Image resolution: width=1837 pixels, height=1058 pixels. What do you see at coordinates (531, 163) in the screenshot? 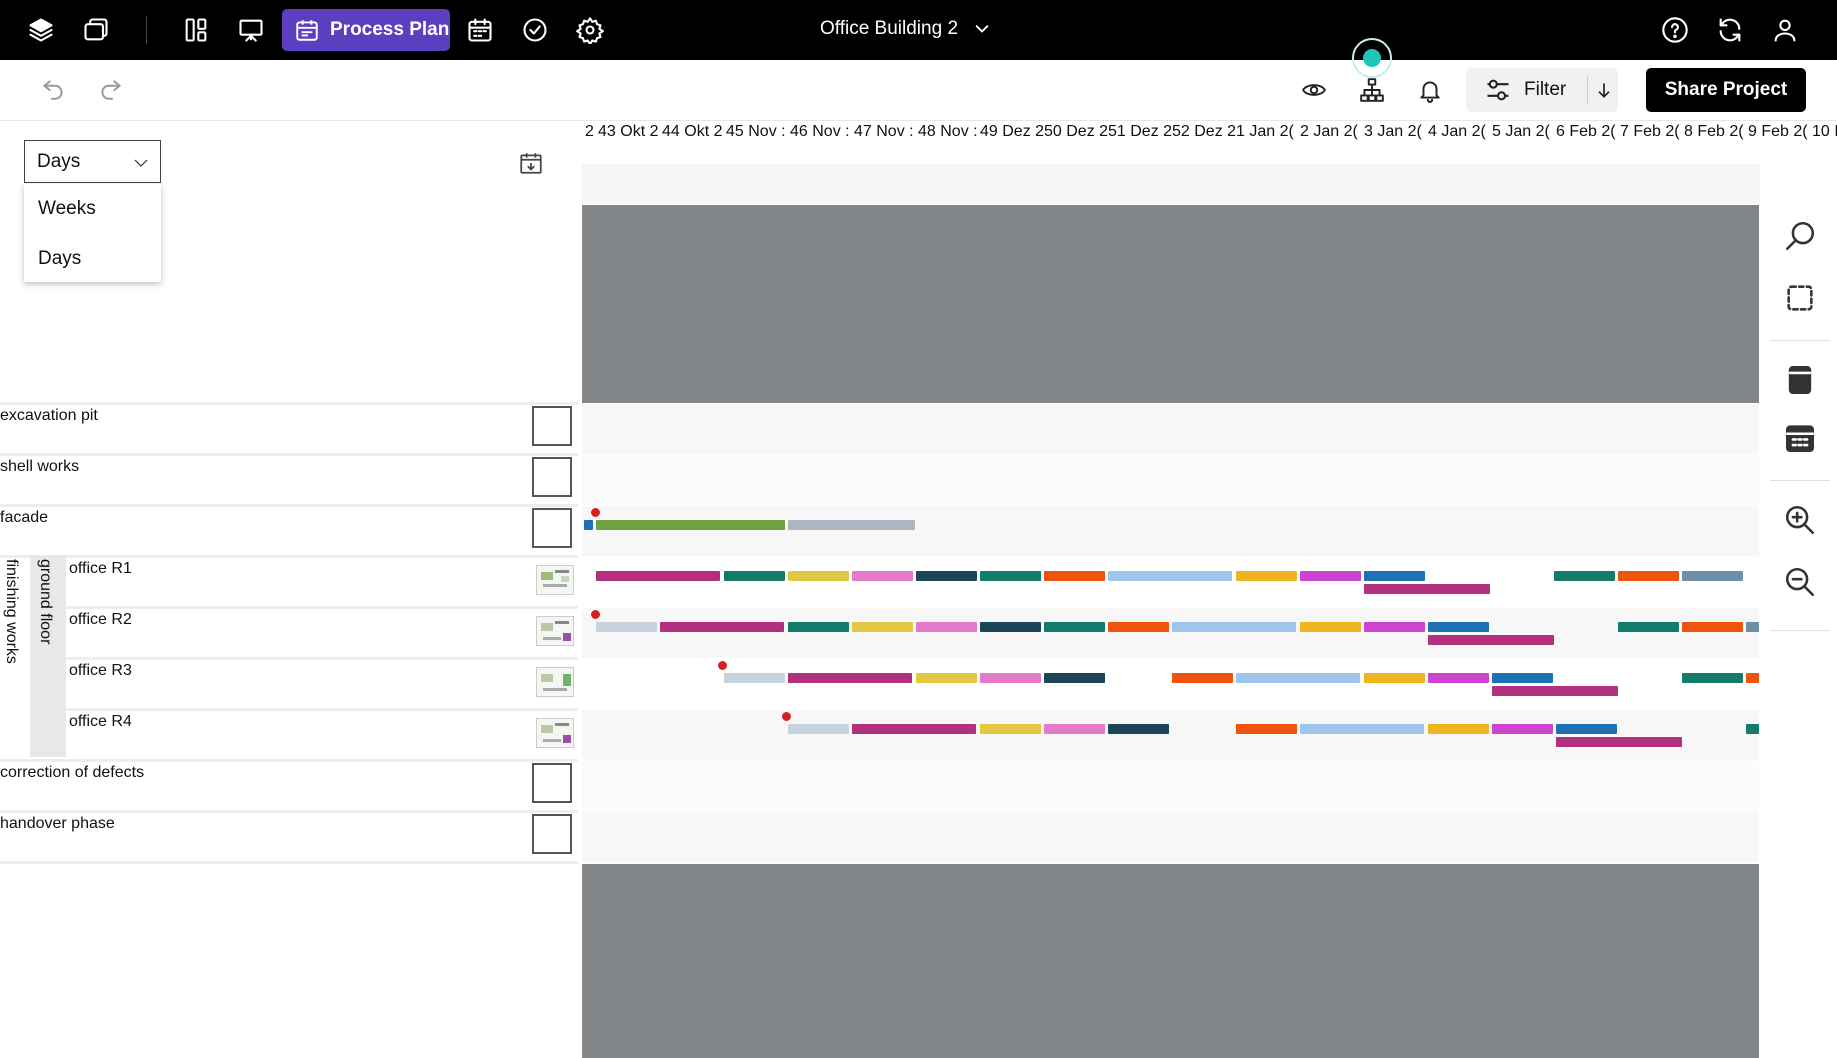
I see `go-to-today-icon` at bounding box center [531, 163].